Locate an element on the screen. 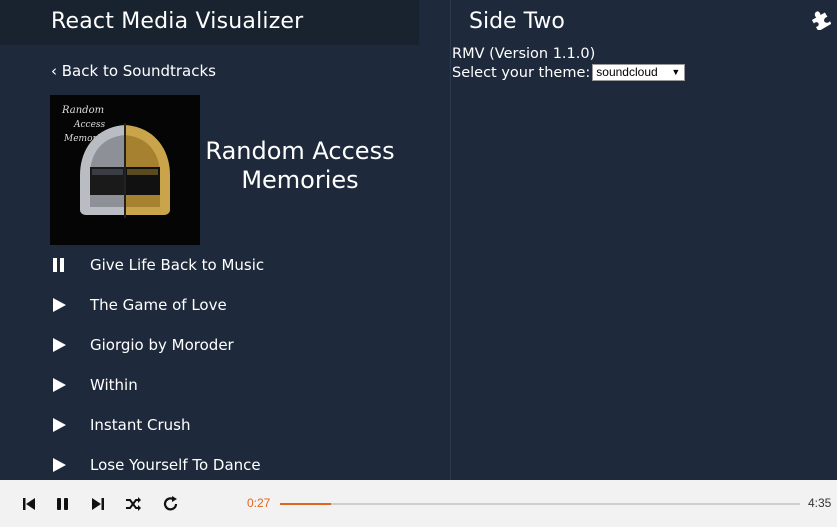 The image size is (837, 527). album-cover: Random Access Memories is located at coordinates (125, 170).